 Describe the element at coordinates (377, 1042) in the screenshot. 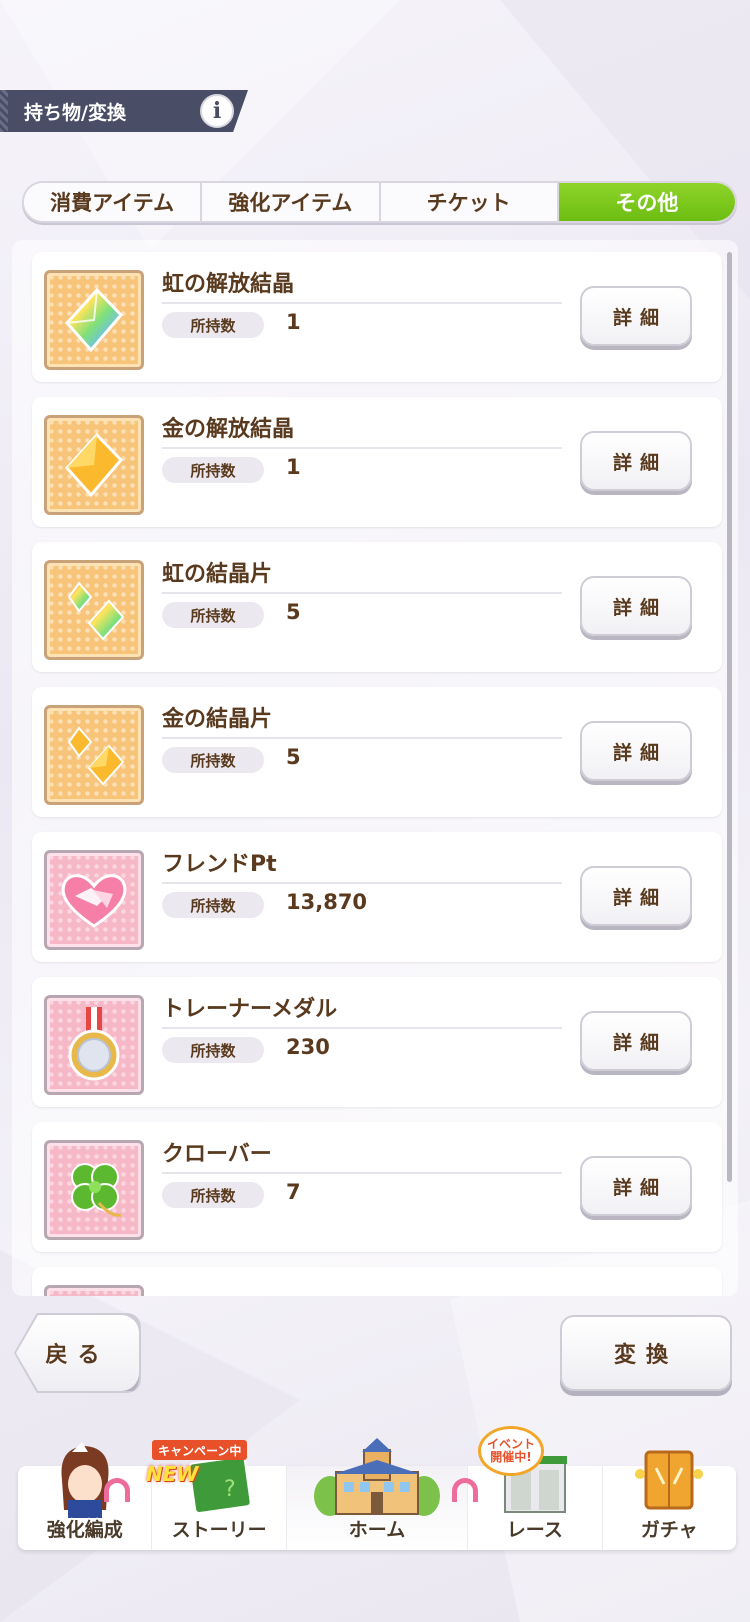

I see `list-item: トレーナーメダル 所持数 230 詳細` at that location.